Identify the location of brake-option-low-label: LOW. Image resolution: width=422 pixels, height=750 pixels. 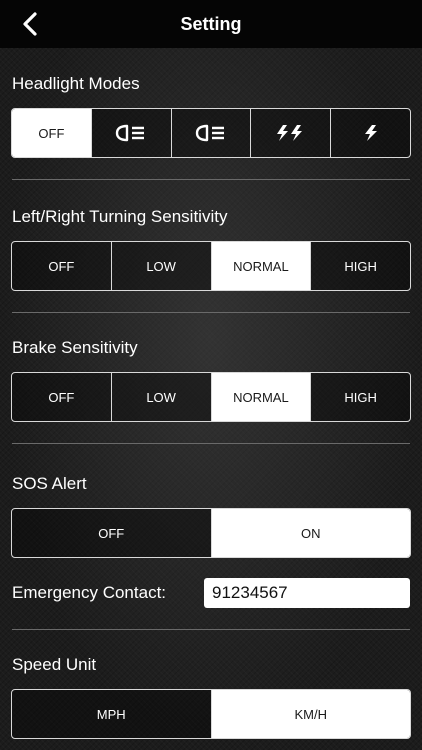
(161, 397).